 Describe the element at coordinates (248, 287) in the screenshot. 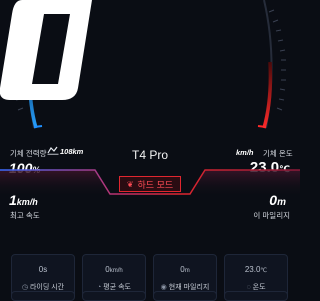

I see `thermometer-icon: ◌` at that location.